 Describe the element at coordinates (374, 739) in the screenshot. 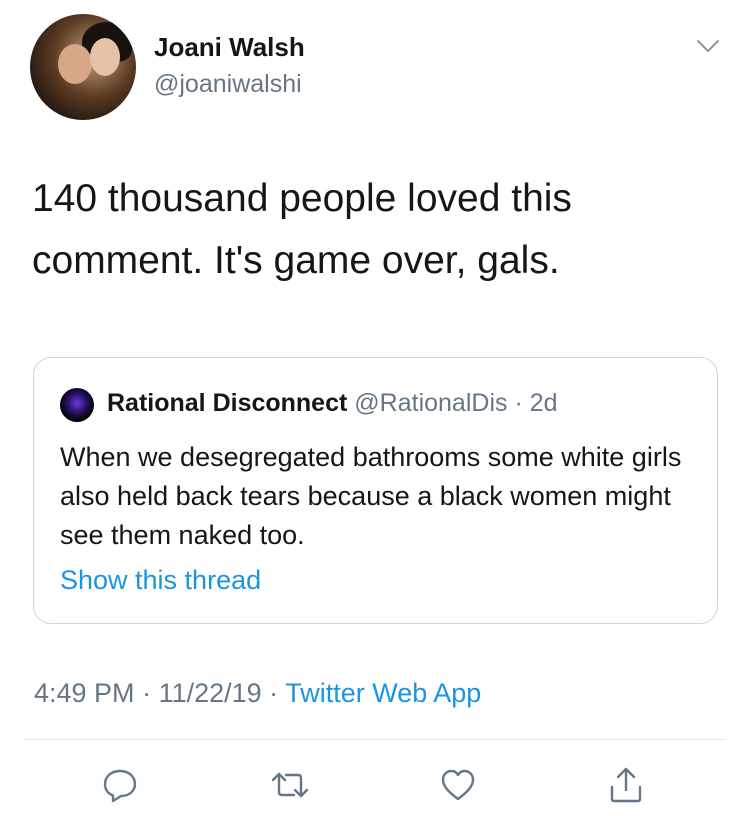

I see `divider` at that location.